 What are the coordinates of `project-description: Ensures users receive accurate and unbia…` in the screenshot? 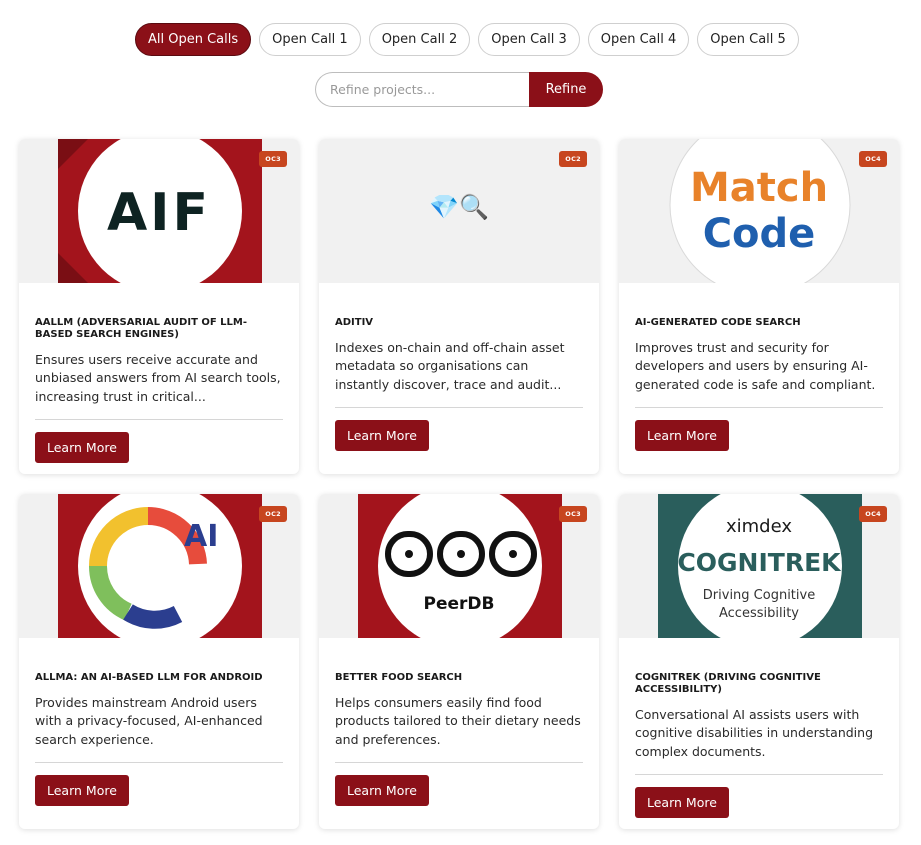 It's located at (158, 378).